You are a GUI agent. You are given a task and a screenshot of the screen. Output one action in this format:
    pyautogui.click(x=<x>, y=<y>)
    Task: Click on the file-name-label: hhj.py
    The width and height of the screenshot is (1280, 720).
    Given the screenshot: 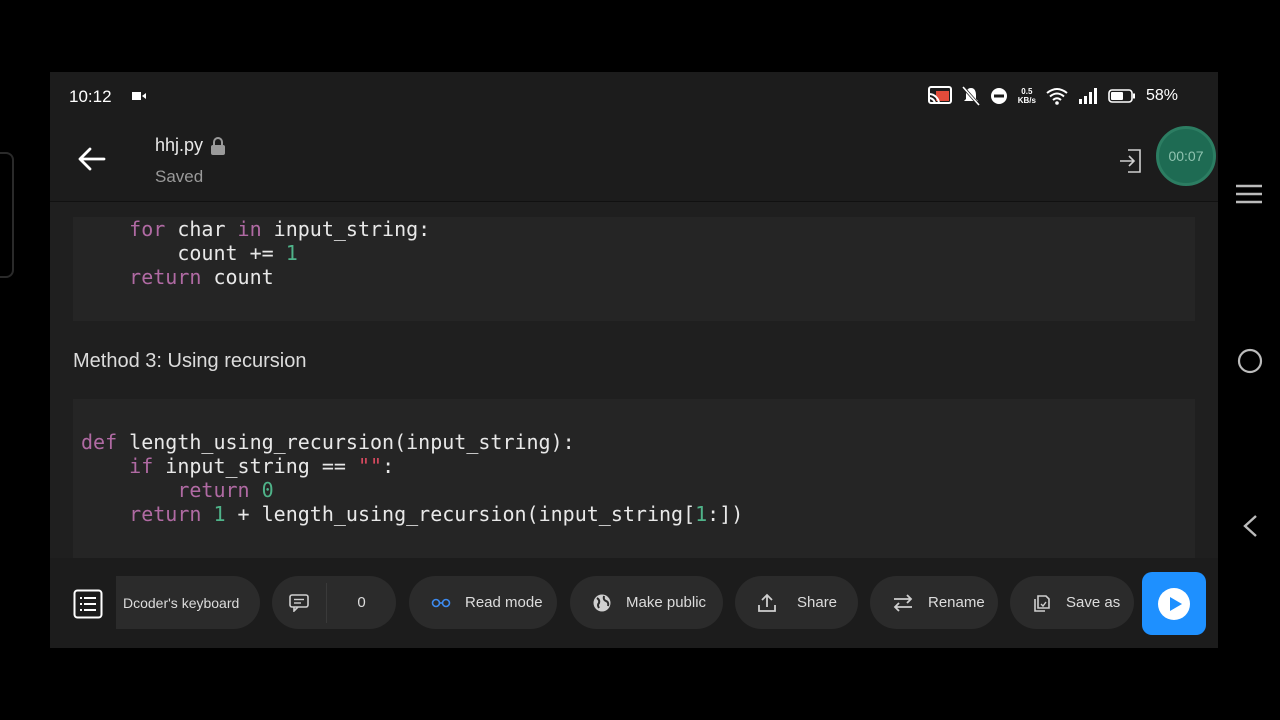 What is the action you would take?
    pyautogui.click(x=179, y=145)
    